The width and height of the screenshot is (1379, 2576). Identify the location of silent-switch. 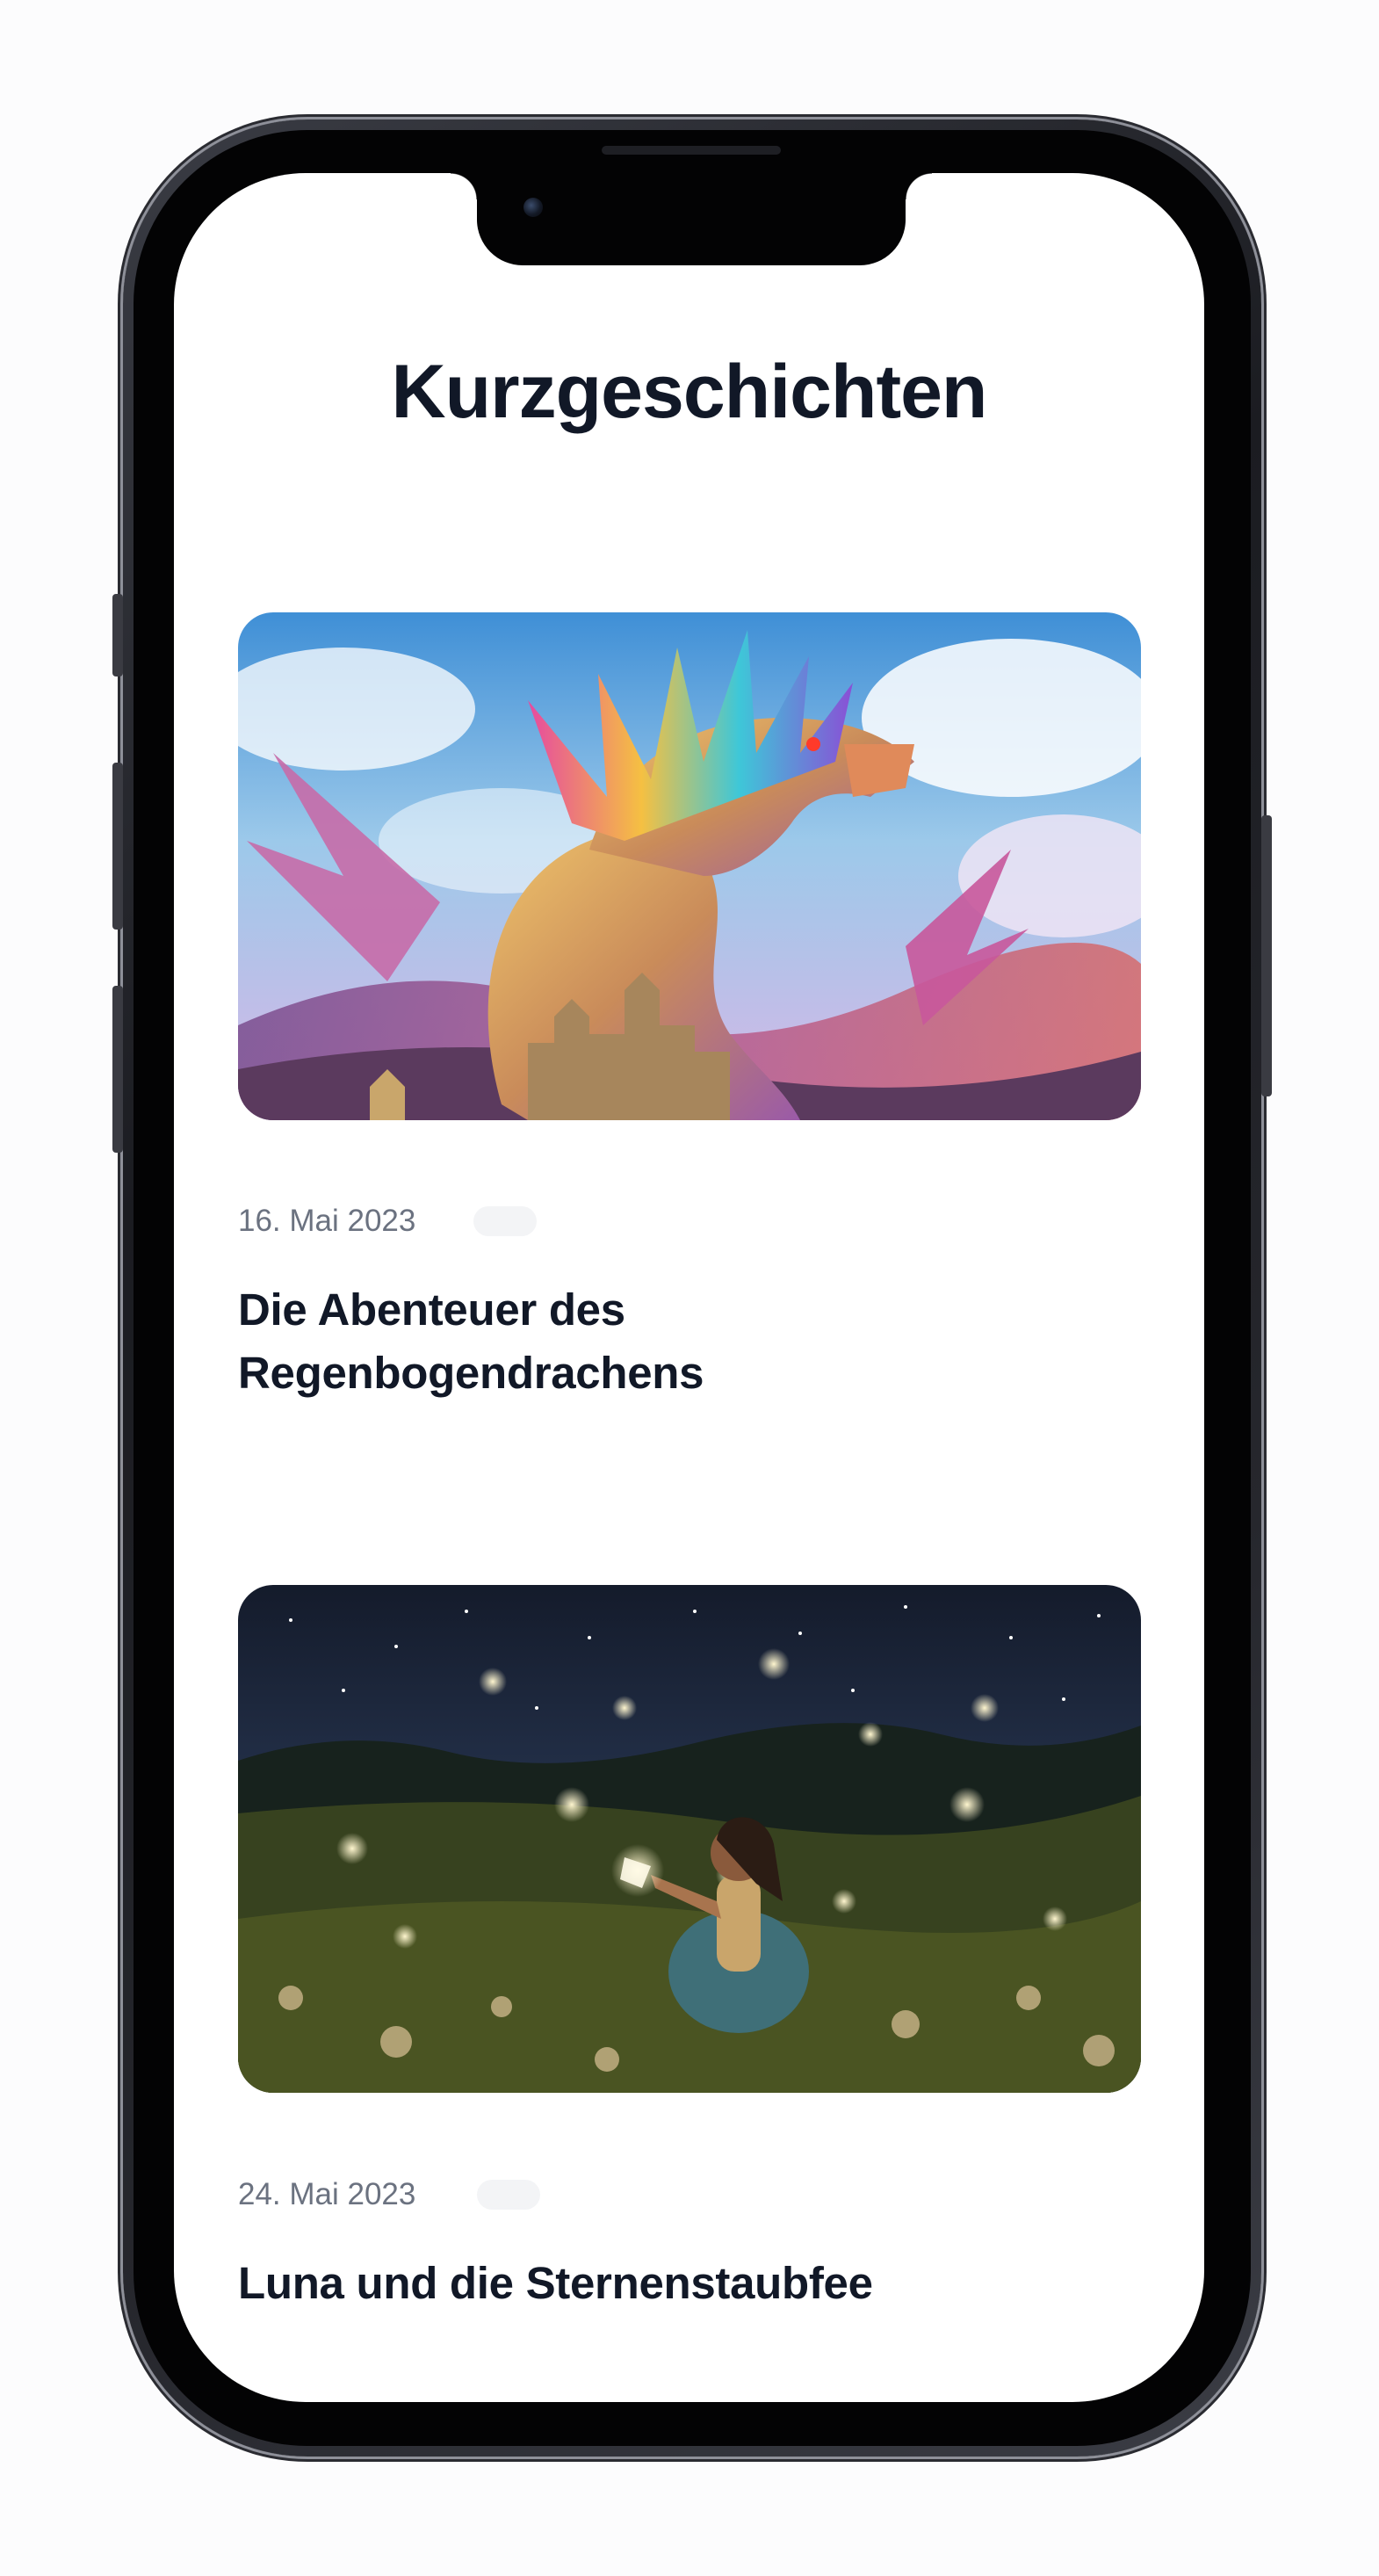
(117, 635).